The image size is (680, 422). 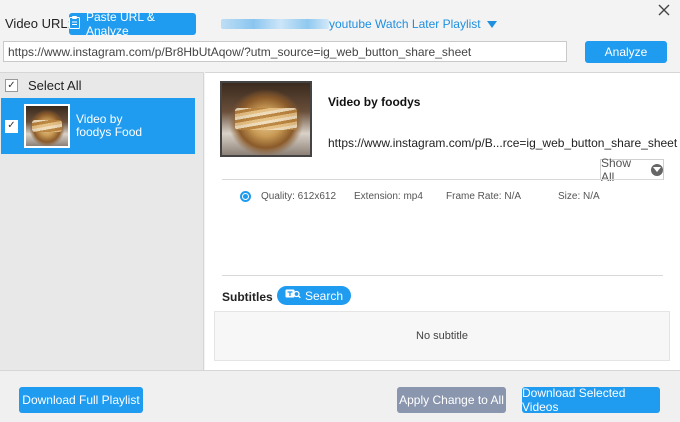 I want to click on paste-url-analyze-button: Paste URL & Analyze, so click(x=132, y=24).